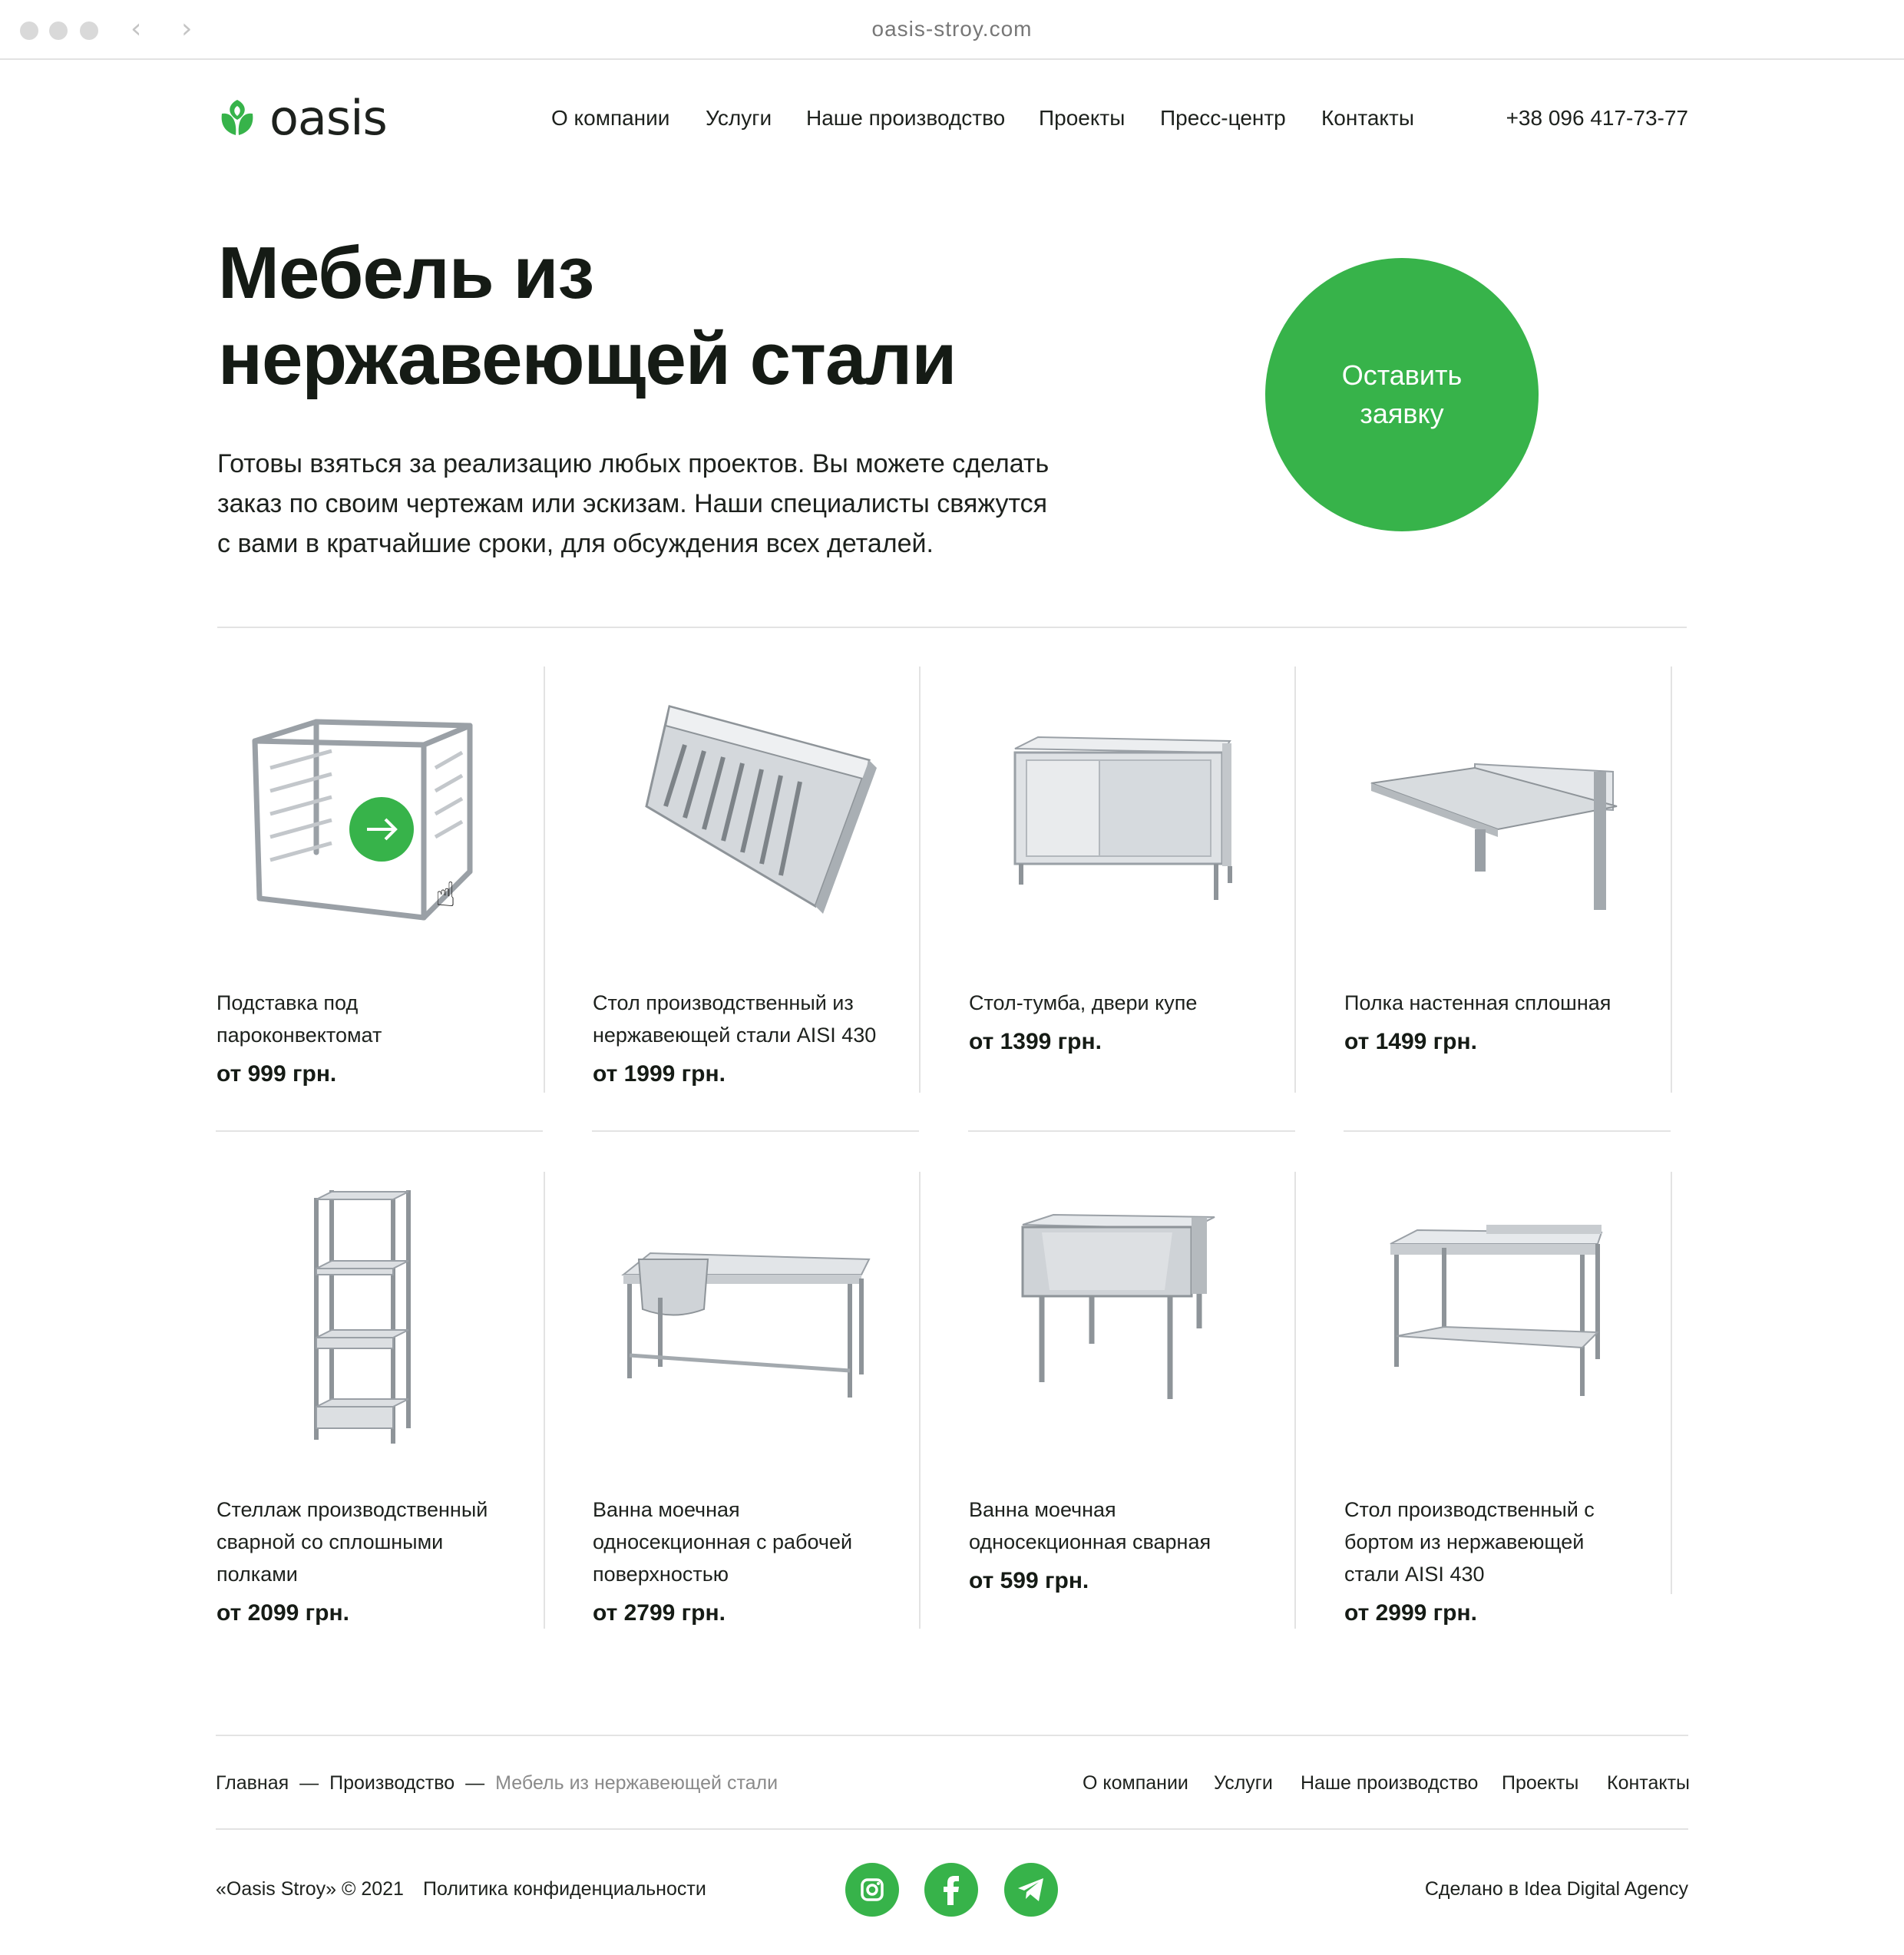  Describe the element at coordinates (328, 118) in the screenshot. I see `logo-text: oasis` at that location.